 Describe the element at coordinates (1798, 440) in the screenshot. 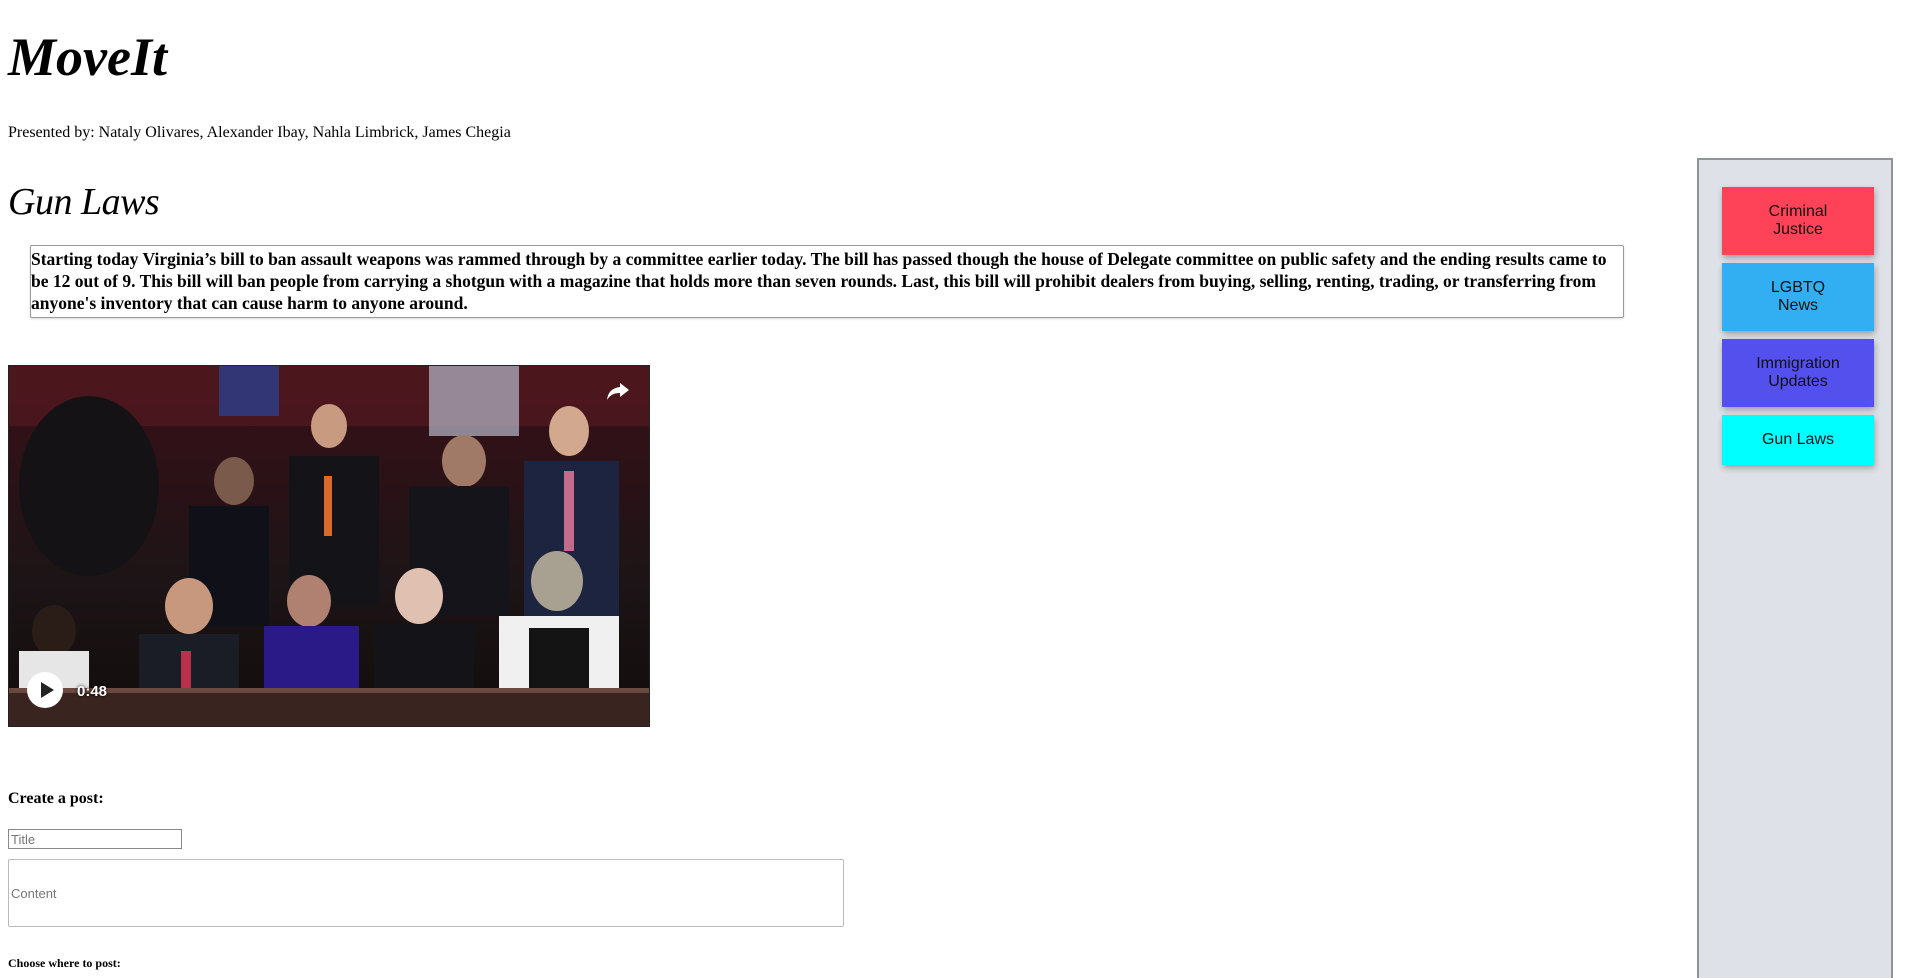

I see `nav-gun-laws-button: Gun Laws` at that location.